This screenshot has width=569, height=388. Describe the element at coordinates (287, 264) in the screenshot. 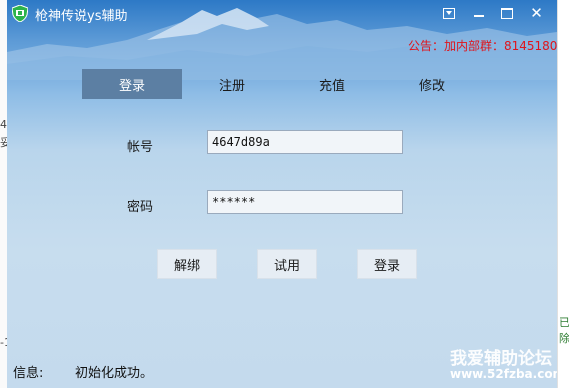

I see `trial-button: 试用` at that location.